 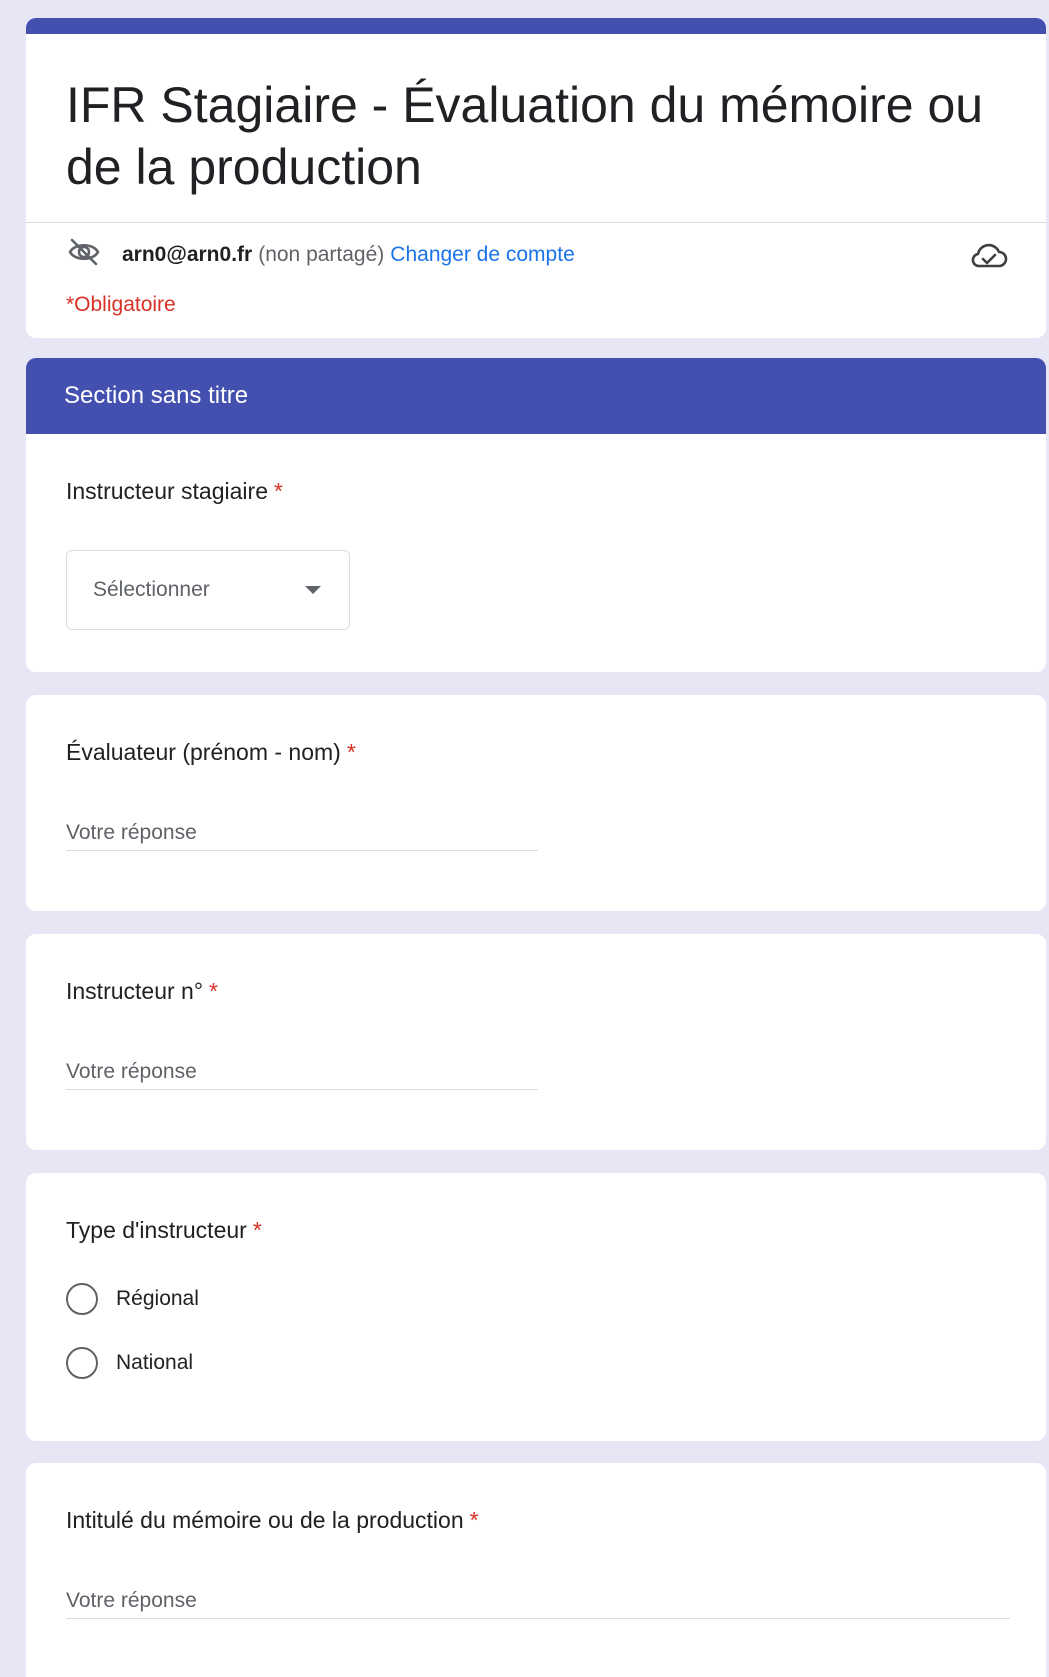 What do you see at coordinates (203, 752) in the screenshot?
I see `question-label-text: Évaluateur (prénom - nom)` at bounding box center [203, 752].